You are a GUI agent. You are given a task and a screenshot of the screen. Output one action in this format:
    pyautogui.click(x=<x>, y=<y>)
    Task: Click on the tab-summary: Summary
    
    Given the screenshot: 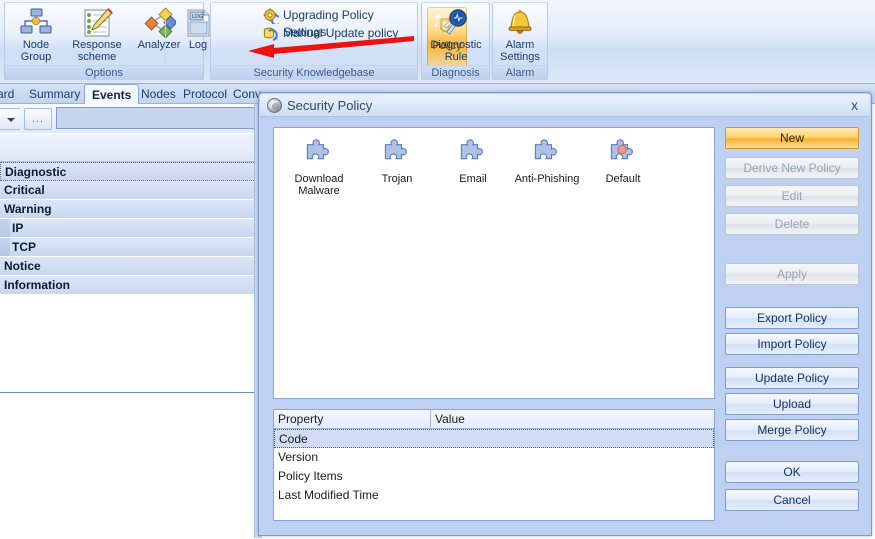 What is the action you would take?
    pyautogui.click(x=54, y=94)
    